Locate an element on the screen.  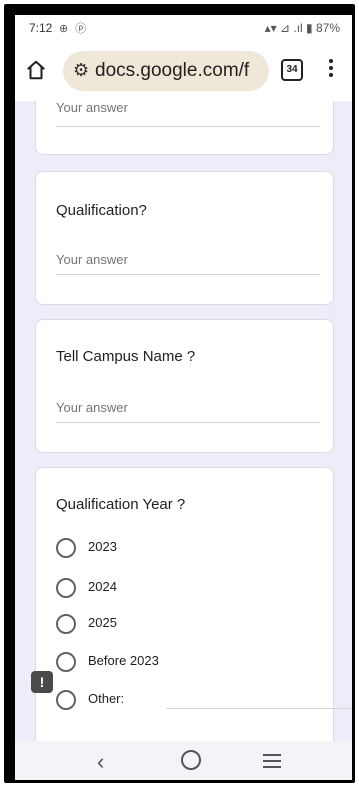
radio-label: Other: is located at coordinates (106, 698).